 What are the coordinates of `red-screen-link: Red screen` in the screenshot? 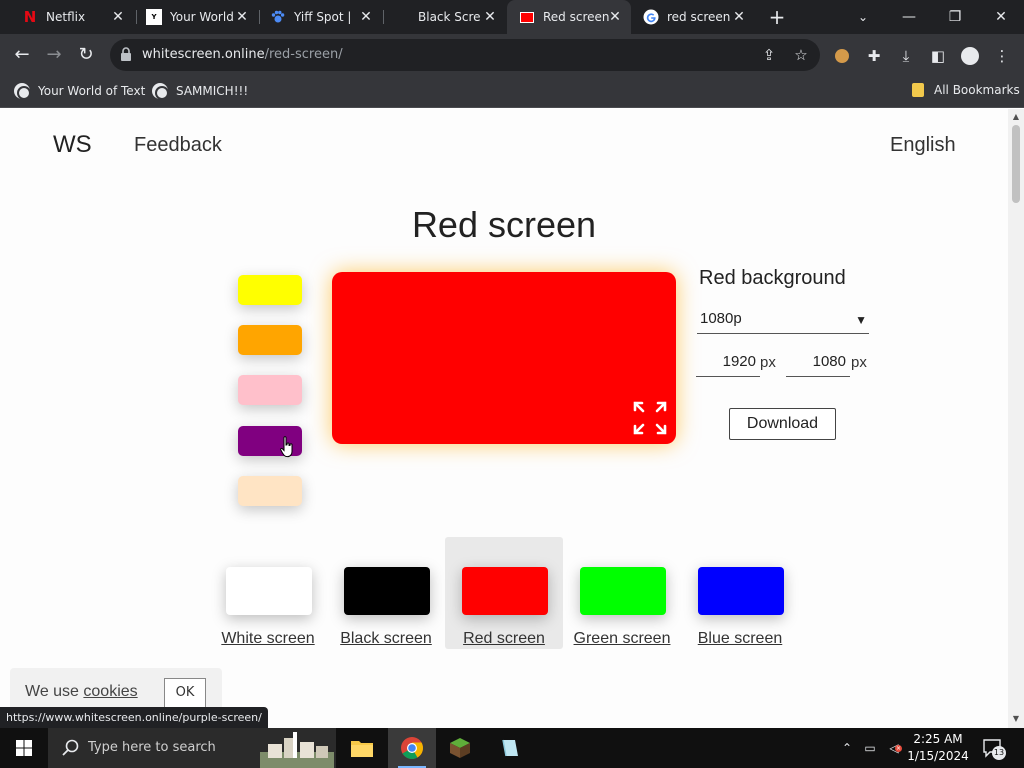 It's located at (504, 639).